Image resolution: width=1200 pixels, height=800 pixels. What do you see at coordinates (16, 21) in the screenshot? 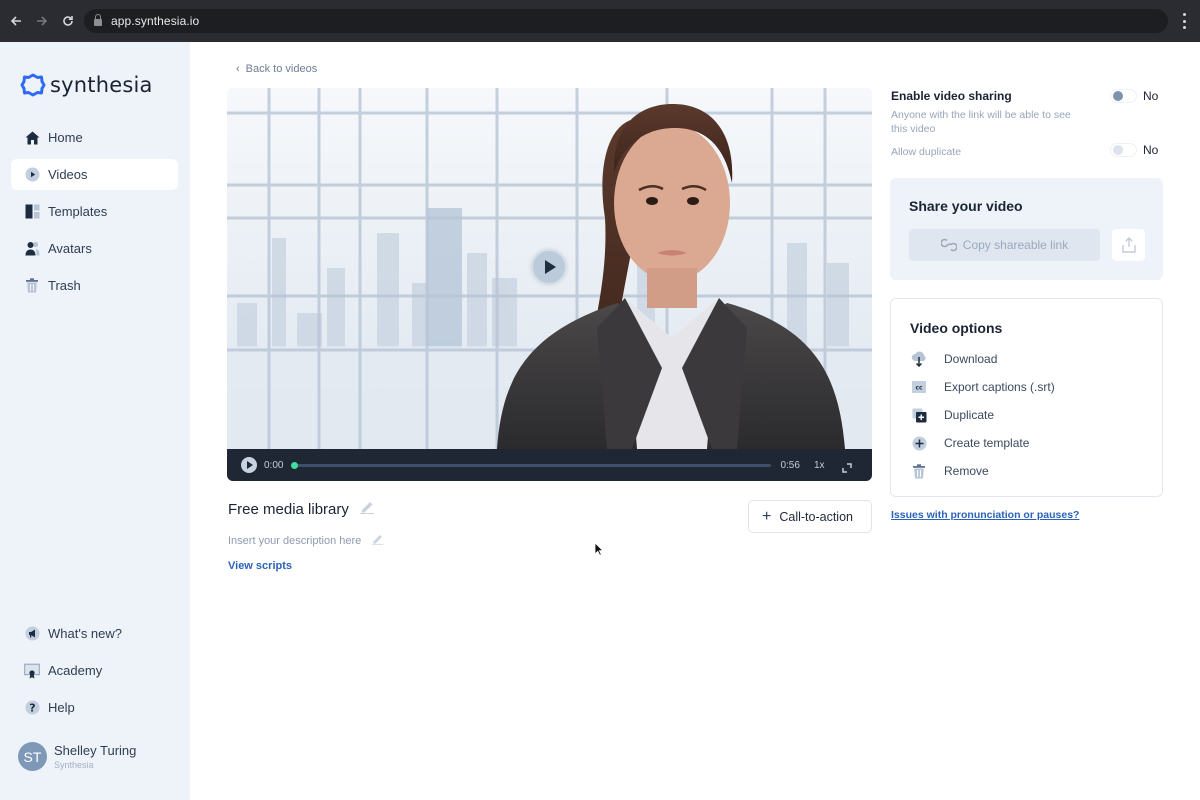
I see `browser-back-button` at bounding box center [16, 21].